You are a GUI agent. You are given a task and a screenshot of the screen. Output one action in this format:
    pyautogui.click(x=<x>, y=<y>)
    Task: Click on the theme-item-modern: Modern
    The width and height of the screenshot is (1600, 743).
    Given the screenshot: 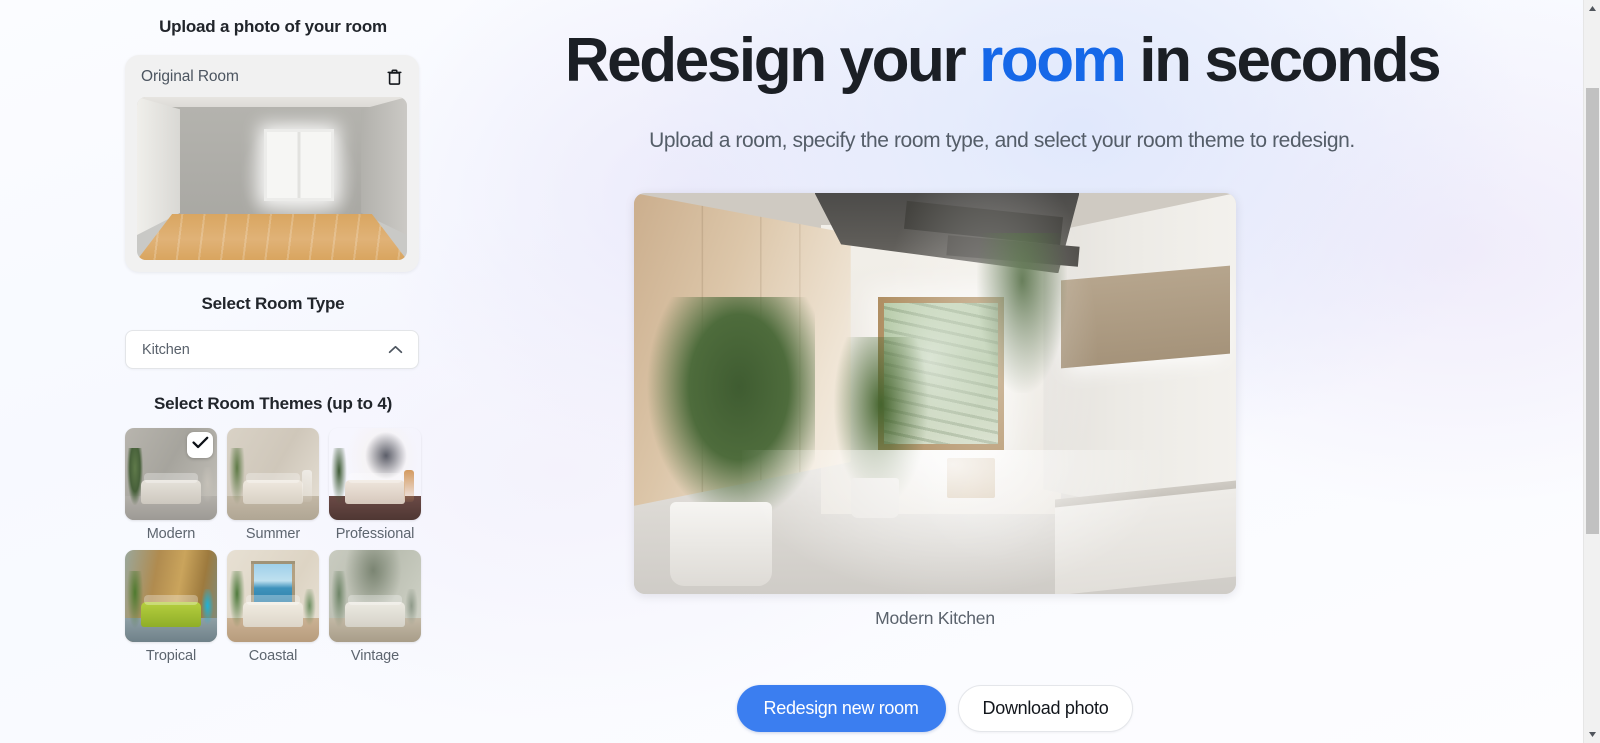 What is the action you would take?
    pyautogui.click(x=171, y=485)
    